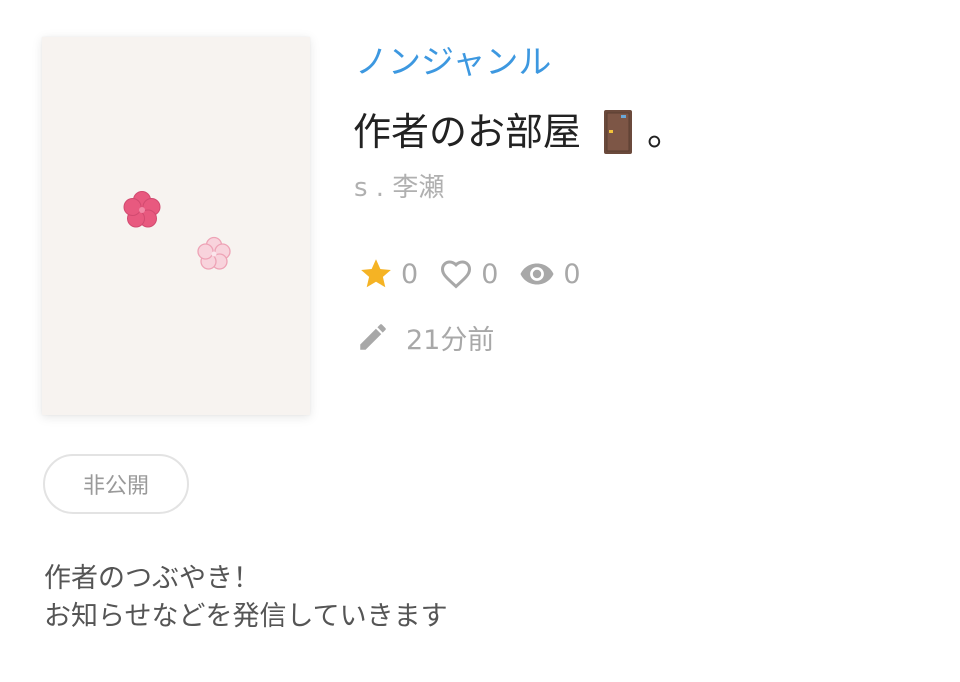 Image resolution: width=960 pixels, height=682 pixels. I want to click on view-count-value: 0, so click(572, 274).